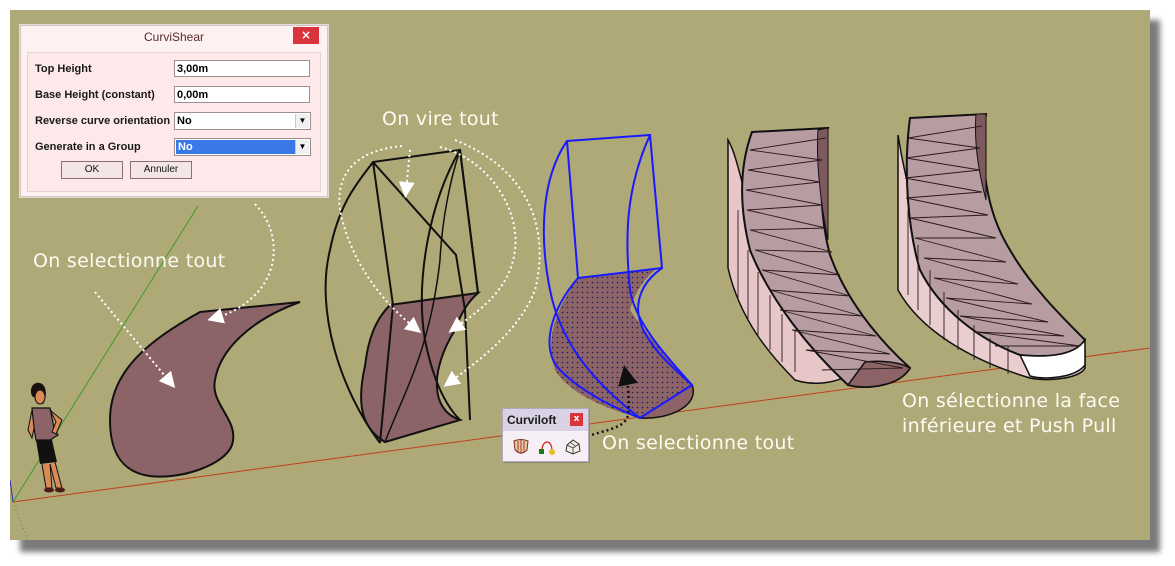  I want to click on close-icon: x, so click(576, 419).